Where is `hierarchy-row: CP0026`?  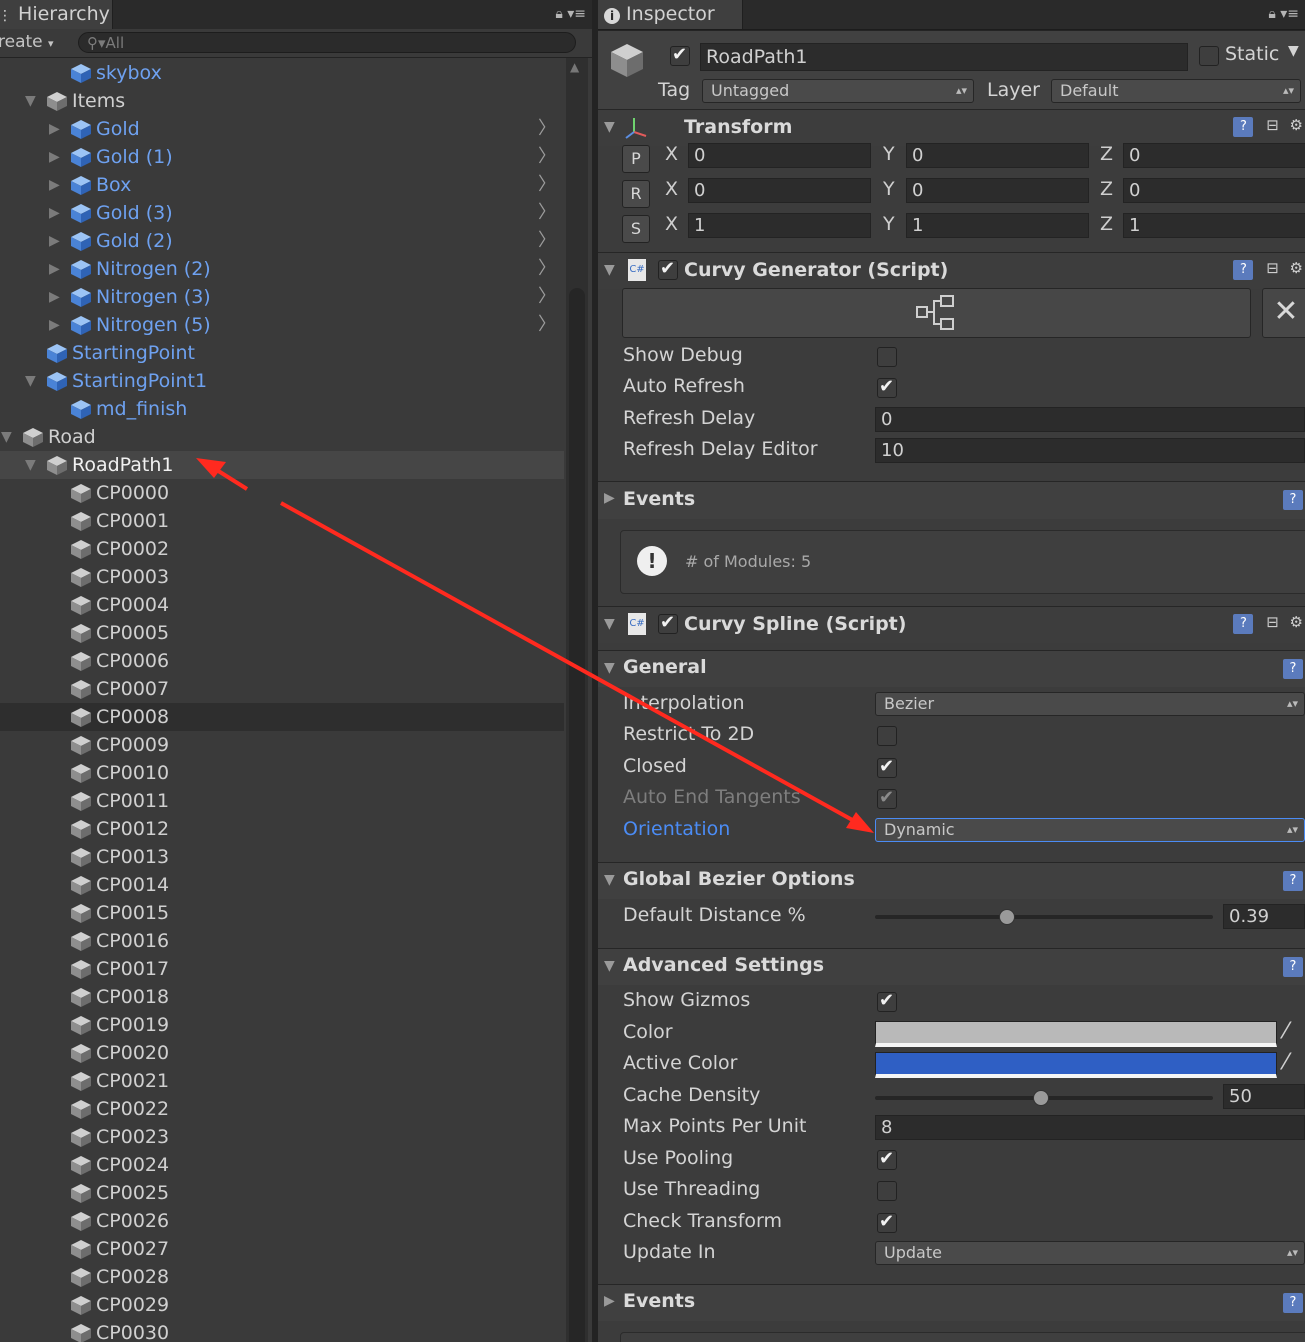
hierarchy-row: CP0026 is located at coordinates (282, 1221).